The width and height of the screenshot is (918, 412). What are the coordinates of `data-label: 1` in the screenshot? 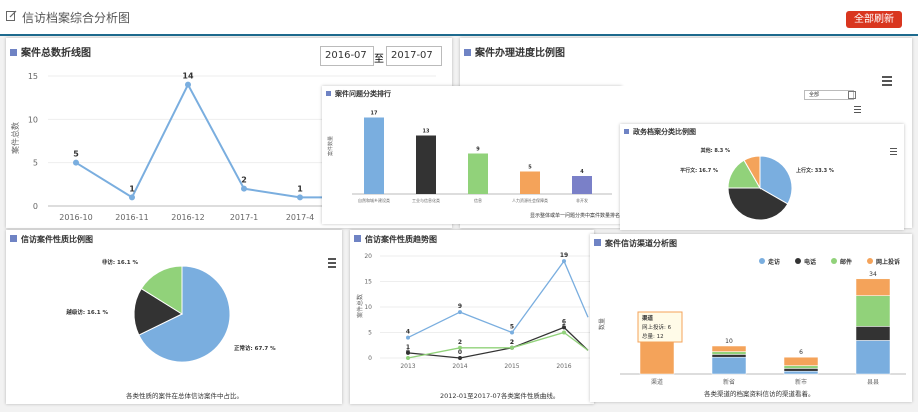 It's located at (132, 188).